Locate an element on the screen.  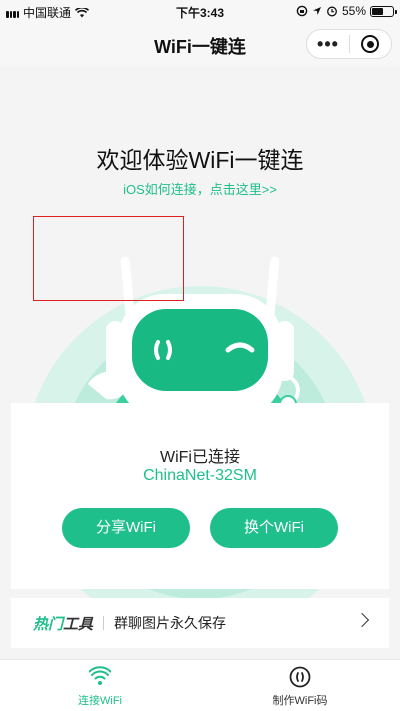
location-icon is located at coordinates (316, 11).